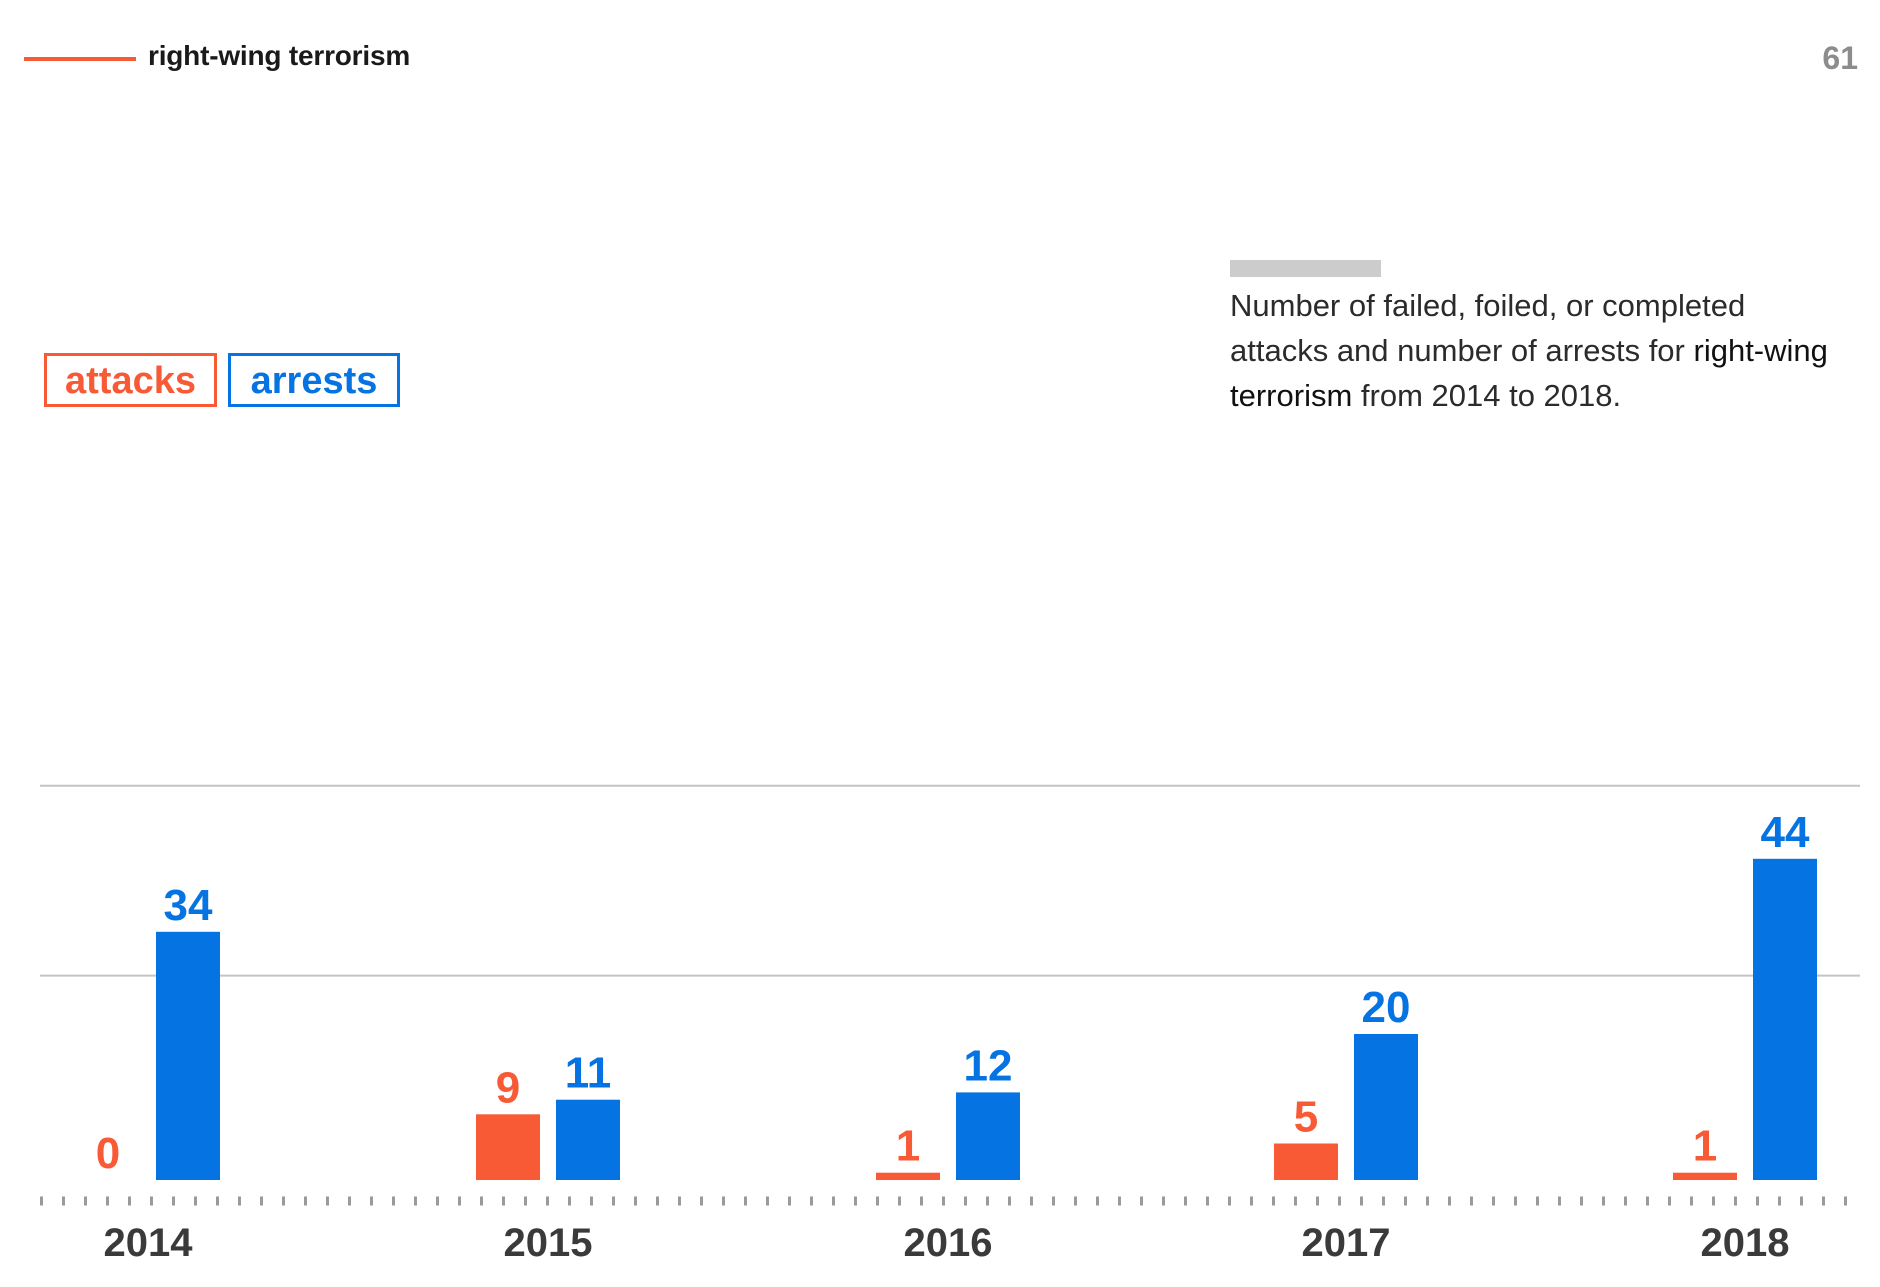 This screenshot has width=1880, height=1287. Describe the element at coordinates (1785, 832) in the screenshot. I see `data-label-arrests-2018: 44` at that location.